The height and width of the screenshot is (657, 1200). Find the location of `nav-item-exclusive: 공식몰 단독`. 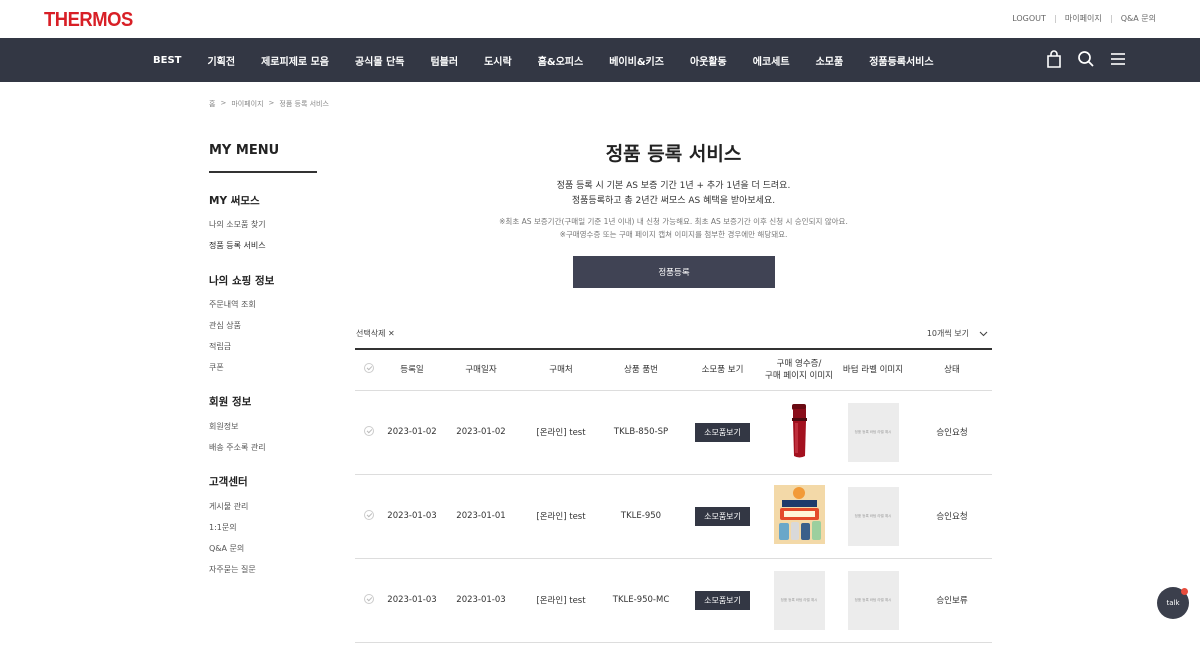

nav-item-exclusive: 공식몰 단독 is located at coordinates (379, 60).